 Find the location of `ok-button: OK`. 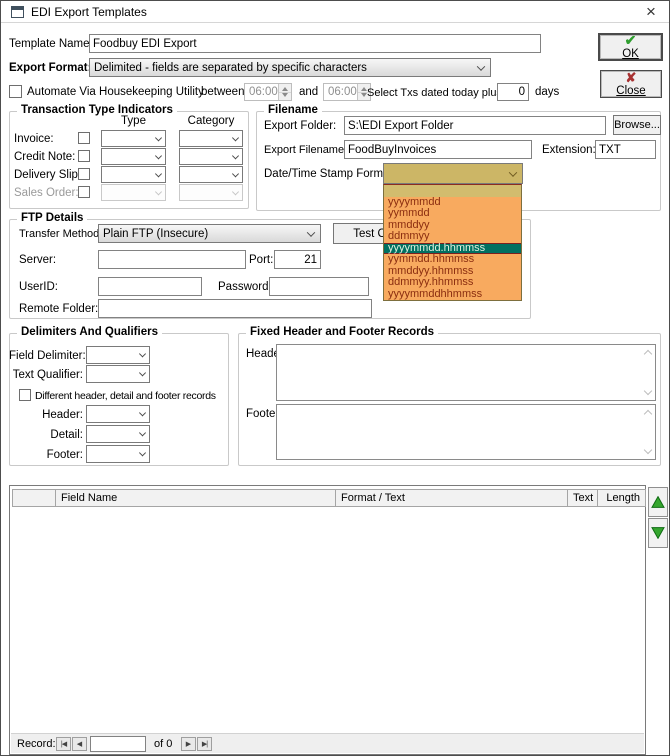

ok-button: OK is located at coordinates (630, 47).